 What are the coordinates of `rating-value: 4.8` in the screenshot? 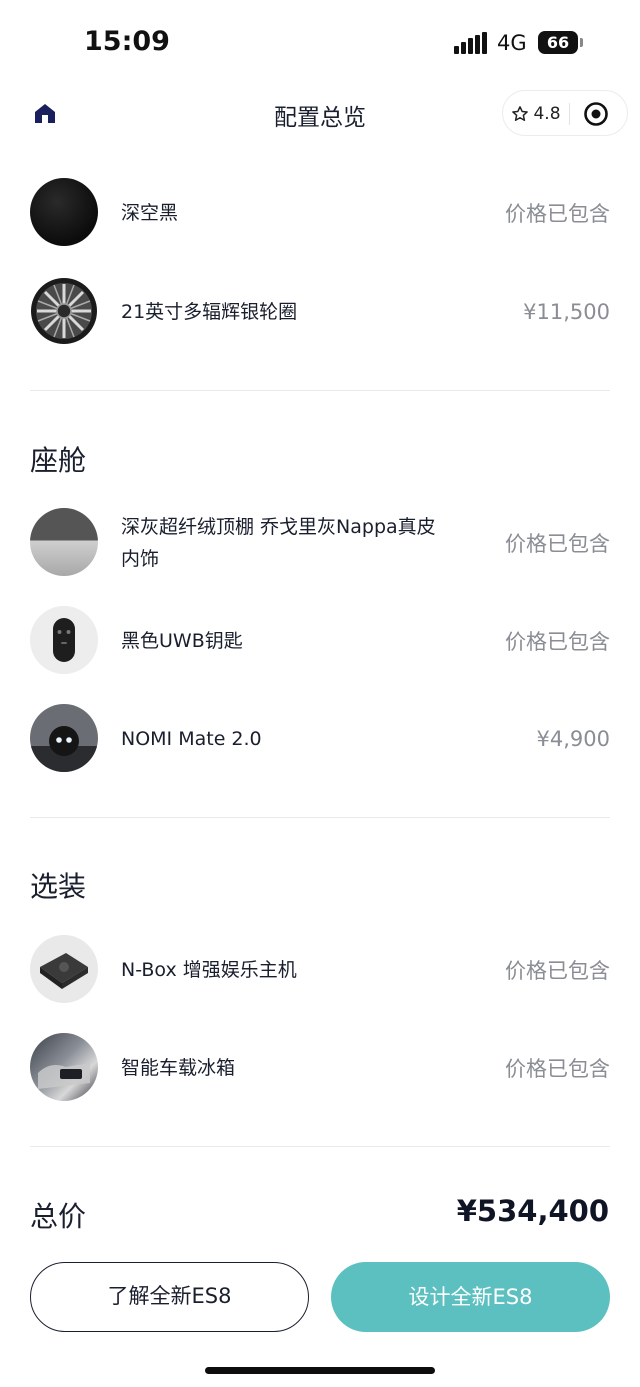 It's located at (547, 114).